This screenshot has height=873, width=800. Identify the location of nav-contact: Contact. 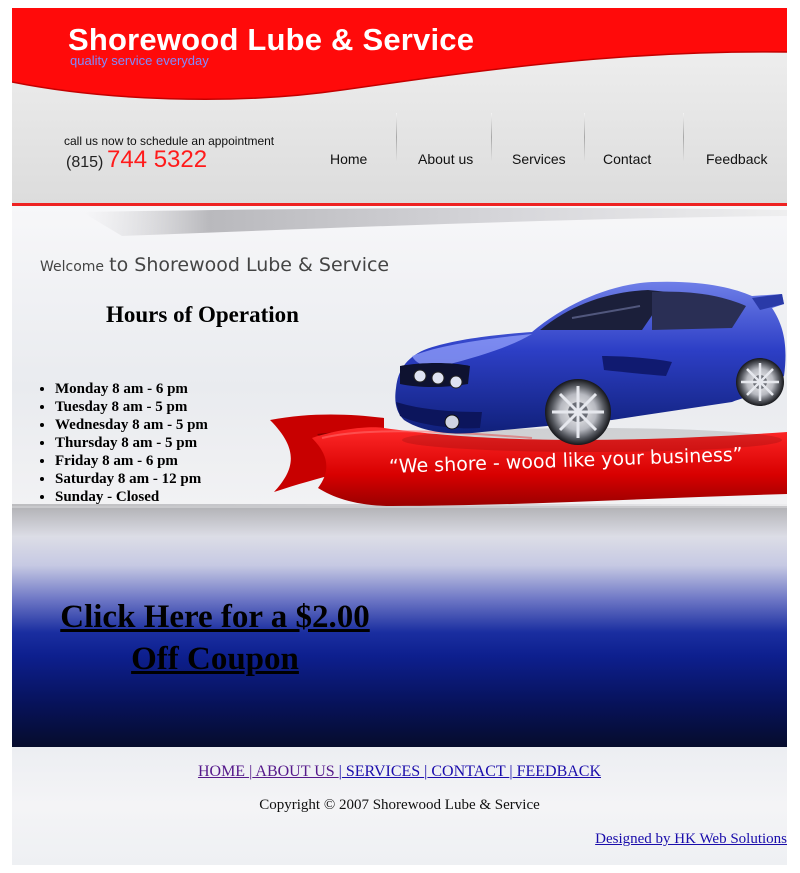
(627, 159).